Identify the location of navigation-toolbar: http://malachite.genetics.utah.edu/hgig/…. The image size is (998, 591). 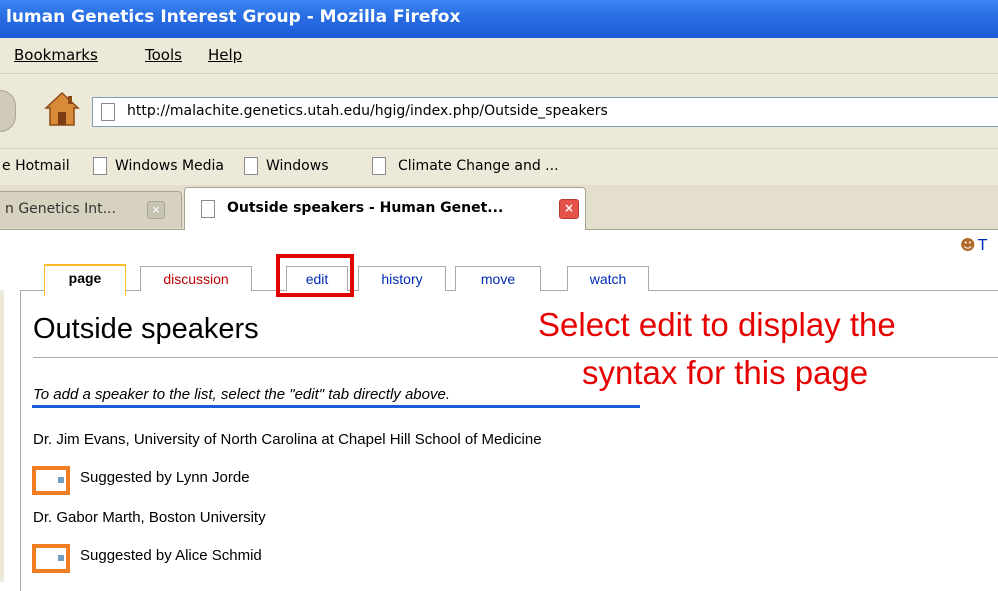
(499, 111).